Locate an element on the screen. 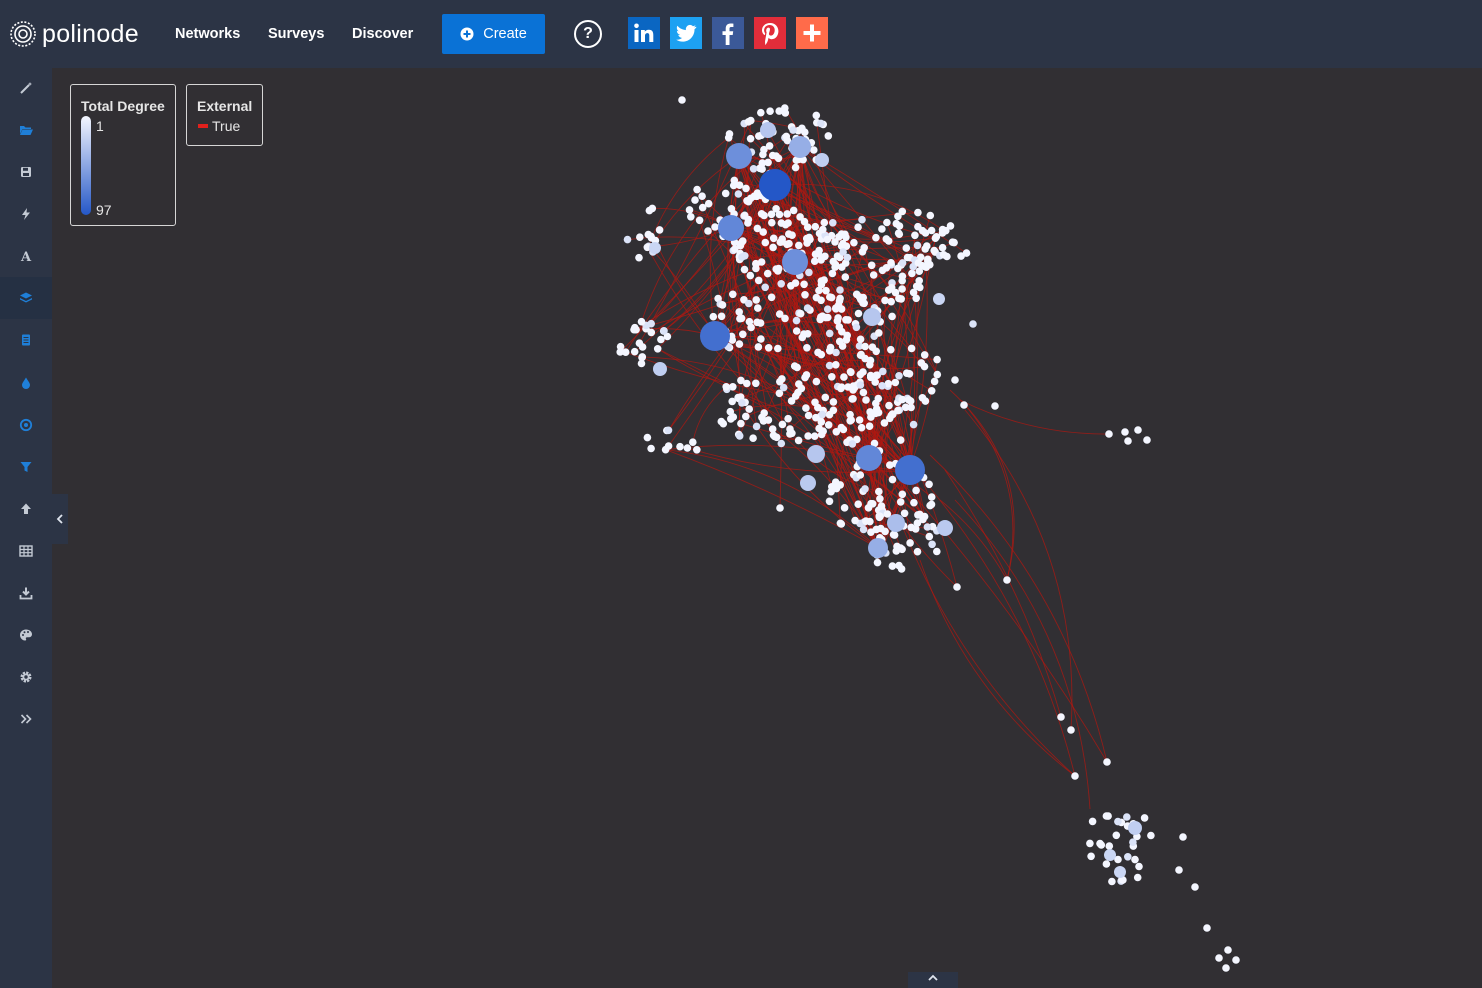 This screenshot has width=1482, height=988. linkedin-share-button is located at coordinates (644, 33).